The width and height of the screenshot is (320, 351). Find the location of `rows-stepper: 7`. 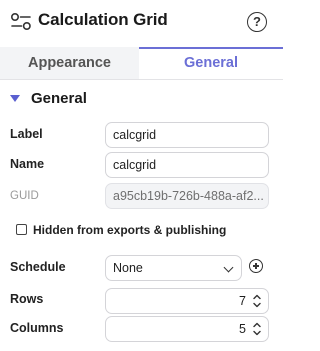

rows-stepper: 7 is located at coordinates (187, 301).